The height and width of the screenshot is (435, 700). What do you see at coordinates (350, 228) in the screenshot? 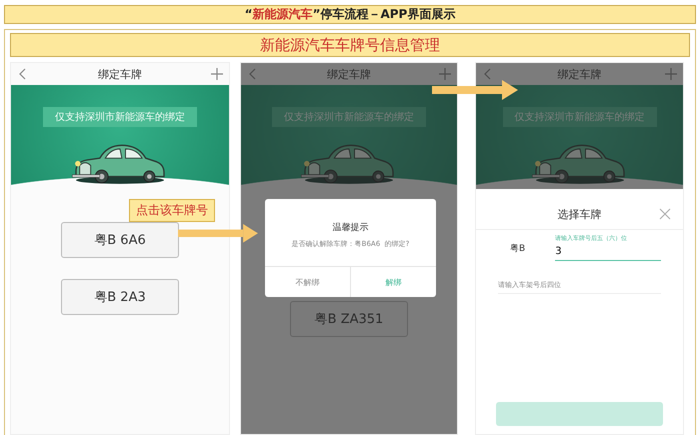
I see `dialog-title: 温馨提示` at bounding box center [350, 228].